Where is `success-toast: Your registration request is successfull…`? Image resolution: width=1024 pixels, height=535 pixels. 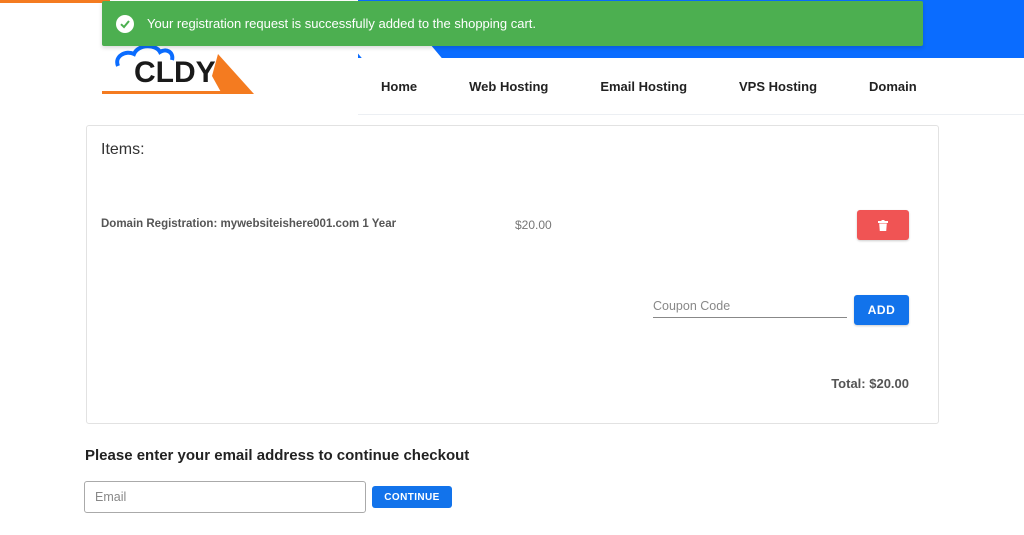 success-toast: Your registration request is successfull… is located at coordinates (512, 23).